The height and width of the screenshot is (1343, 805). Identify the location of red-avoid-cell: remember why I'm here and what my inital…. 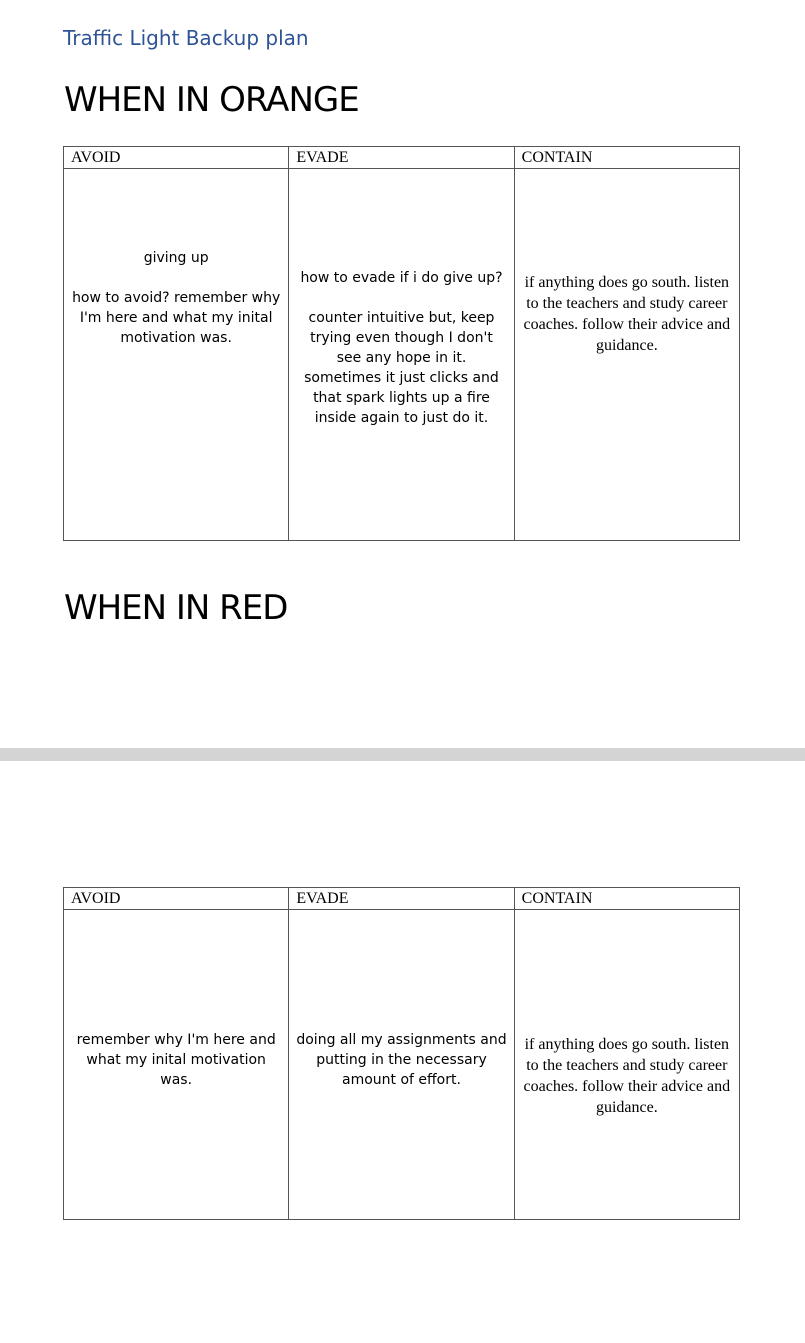
(176, 1064).